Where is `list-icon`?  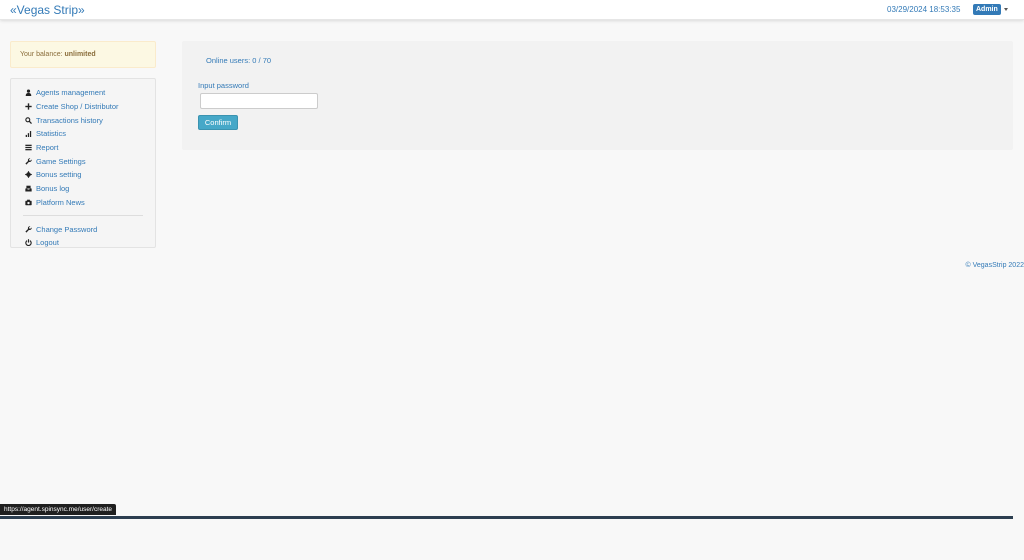 list-icon is located at coordinates (28, 148).